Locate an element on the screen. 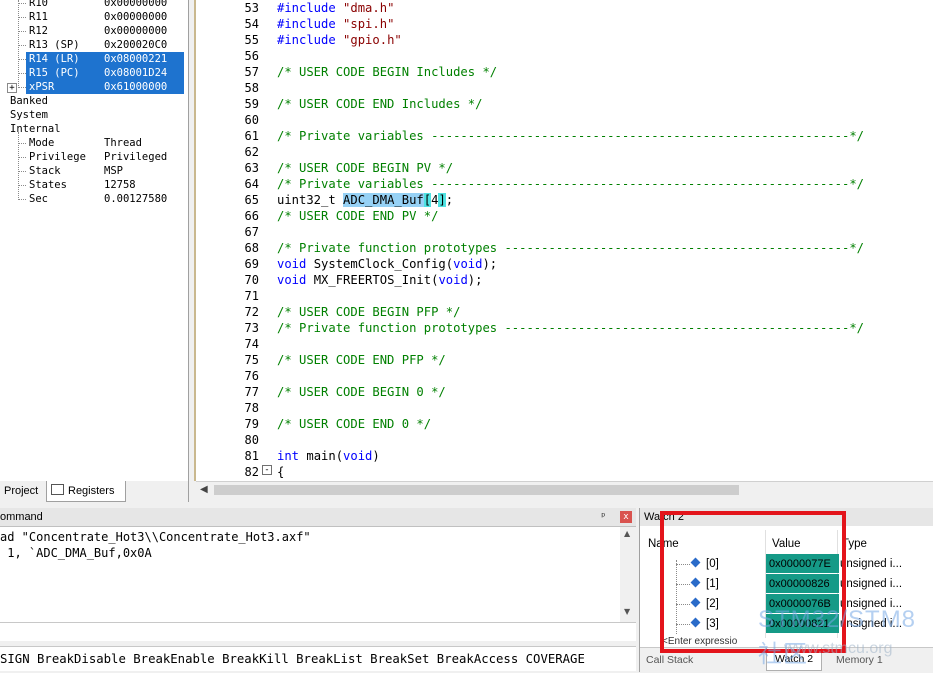 The width and height of the screenshot is (933, 673). register-value: 0x08000221 is located at coordinates (136, 59).